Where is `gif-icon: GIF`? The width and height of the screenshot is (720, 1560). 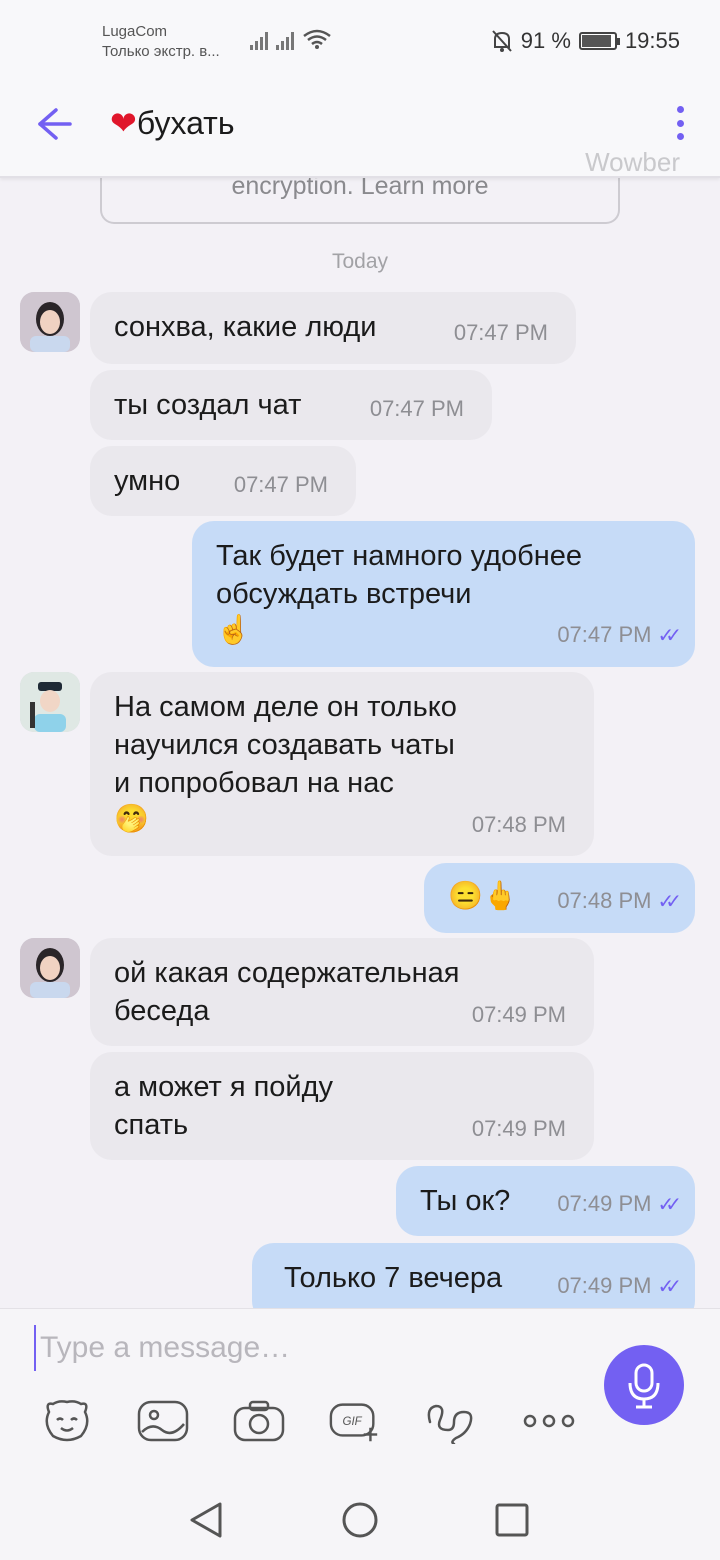 gif-icon: GIF is located at coordinates (353, 1422).